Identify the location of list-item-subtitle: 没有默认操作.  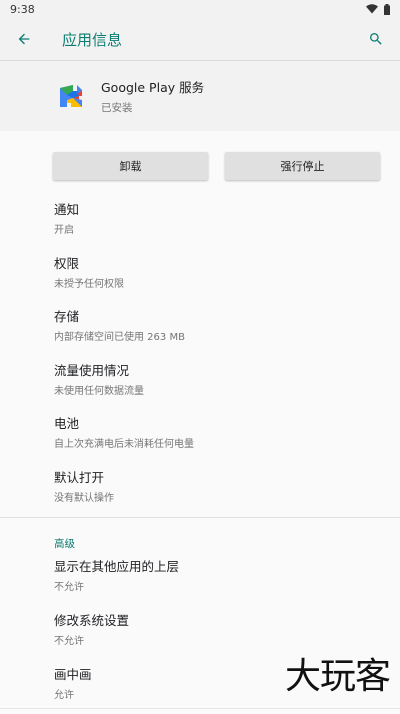
(84, 498).